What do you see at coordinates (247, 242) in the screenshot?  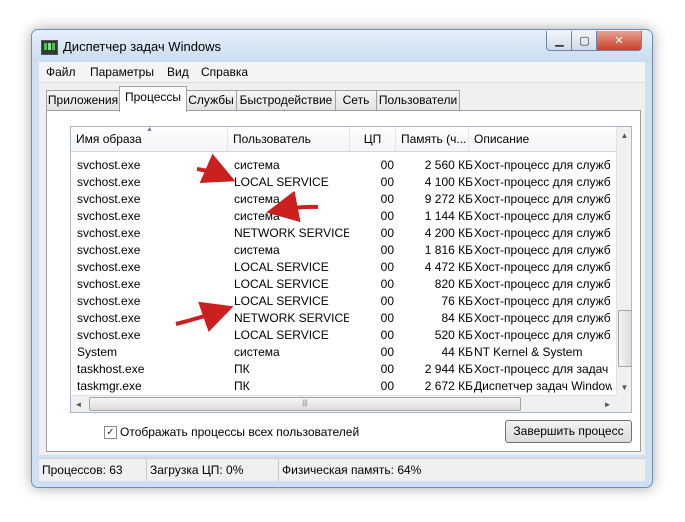 I see `annotation-overlay` at bounding box center [247, 242].